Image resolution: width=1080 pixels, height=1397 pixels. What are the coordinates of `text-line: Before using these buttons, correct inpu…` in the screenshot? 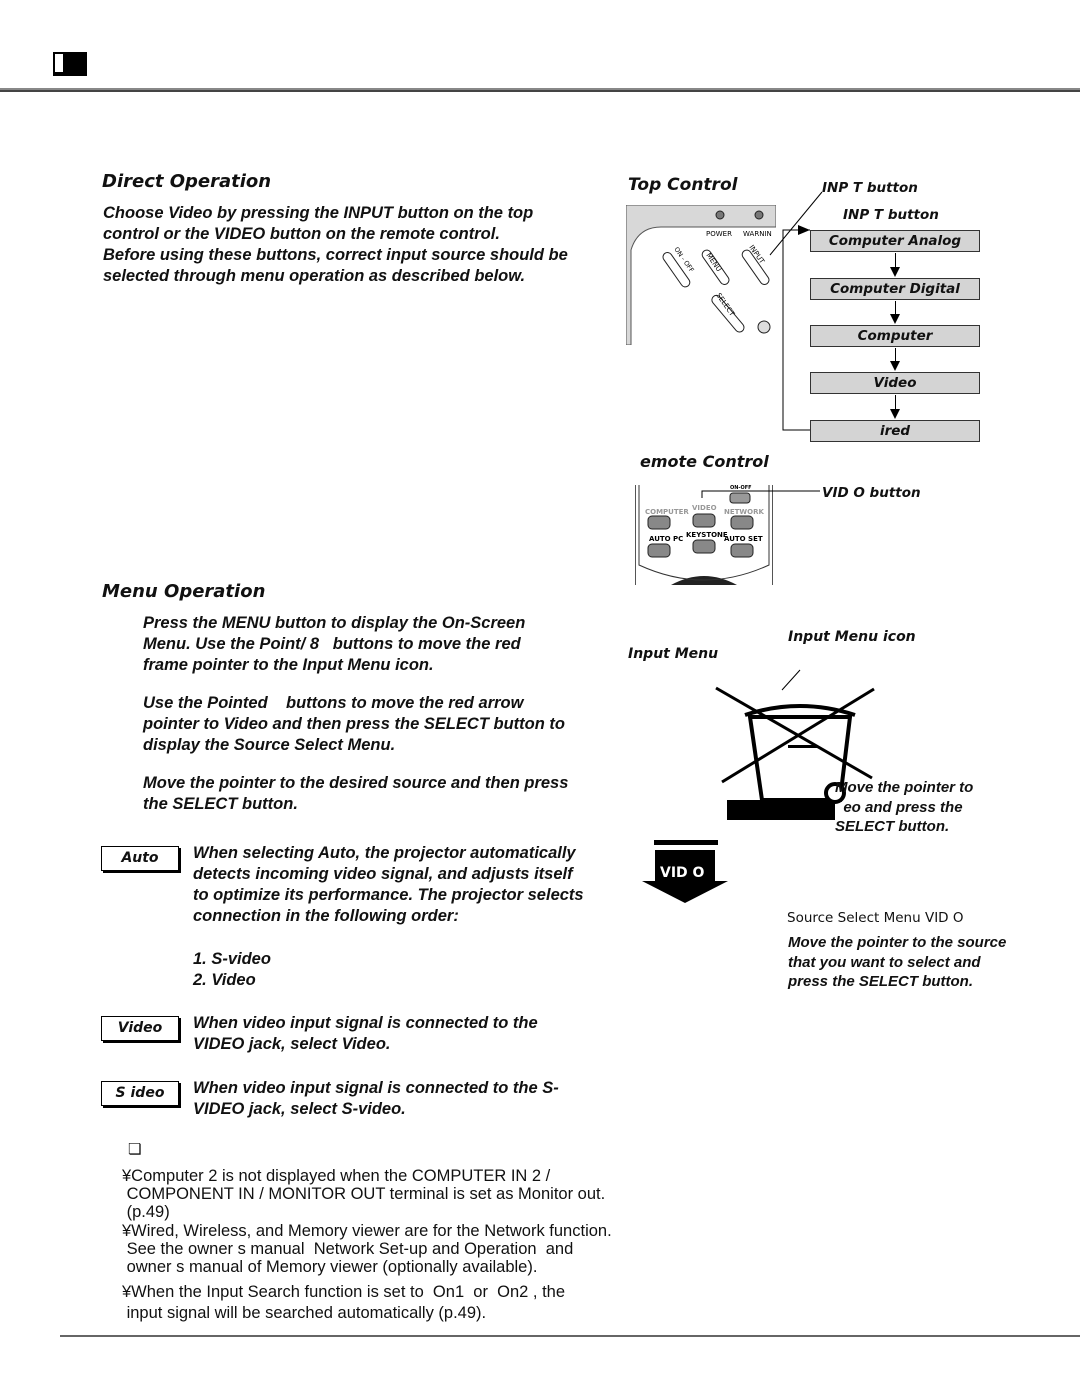 It's located at (335, 255).